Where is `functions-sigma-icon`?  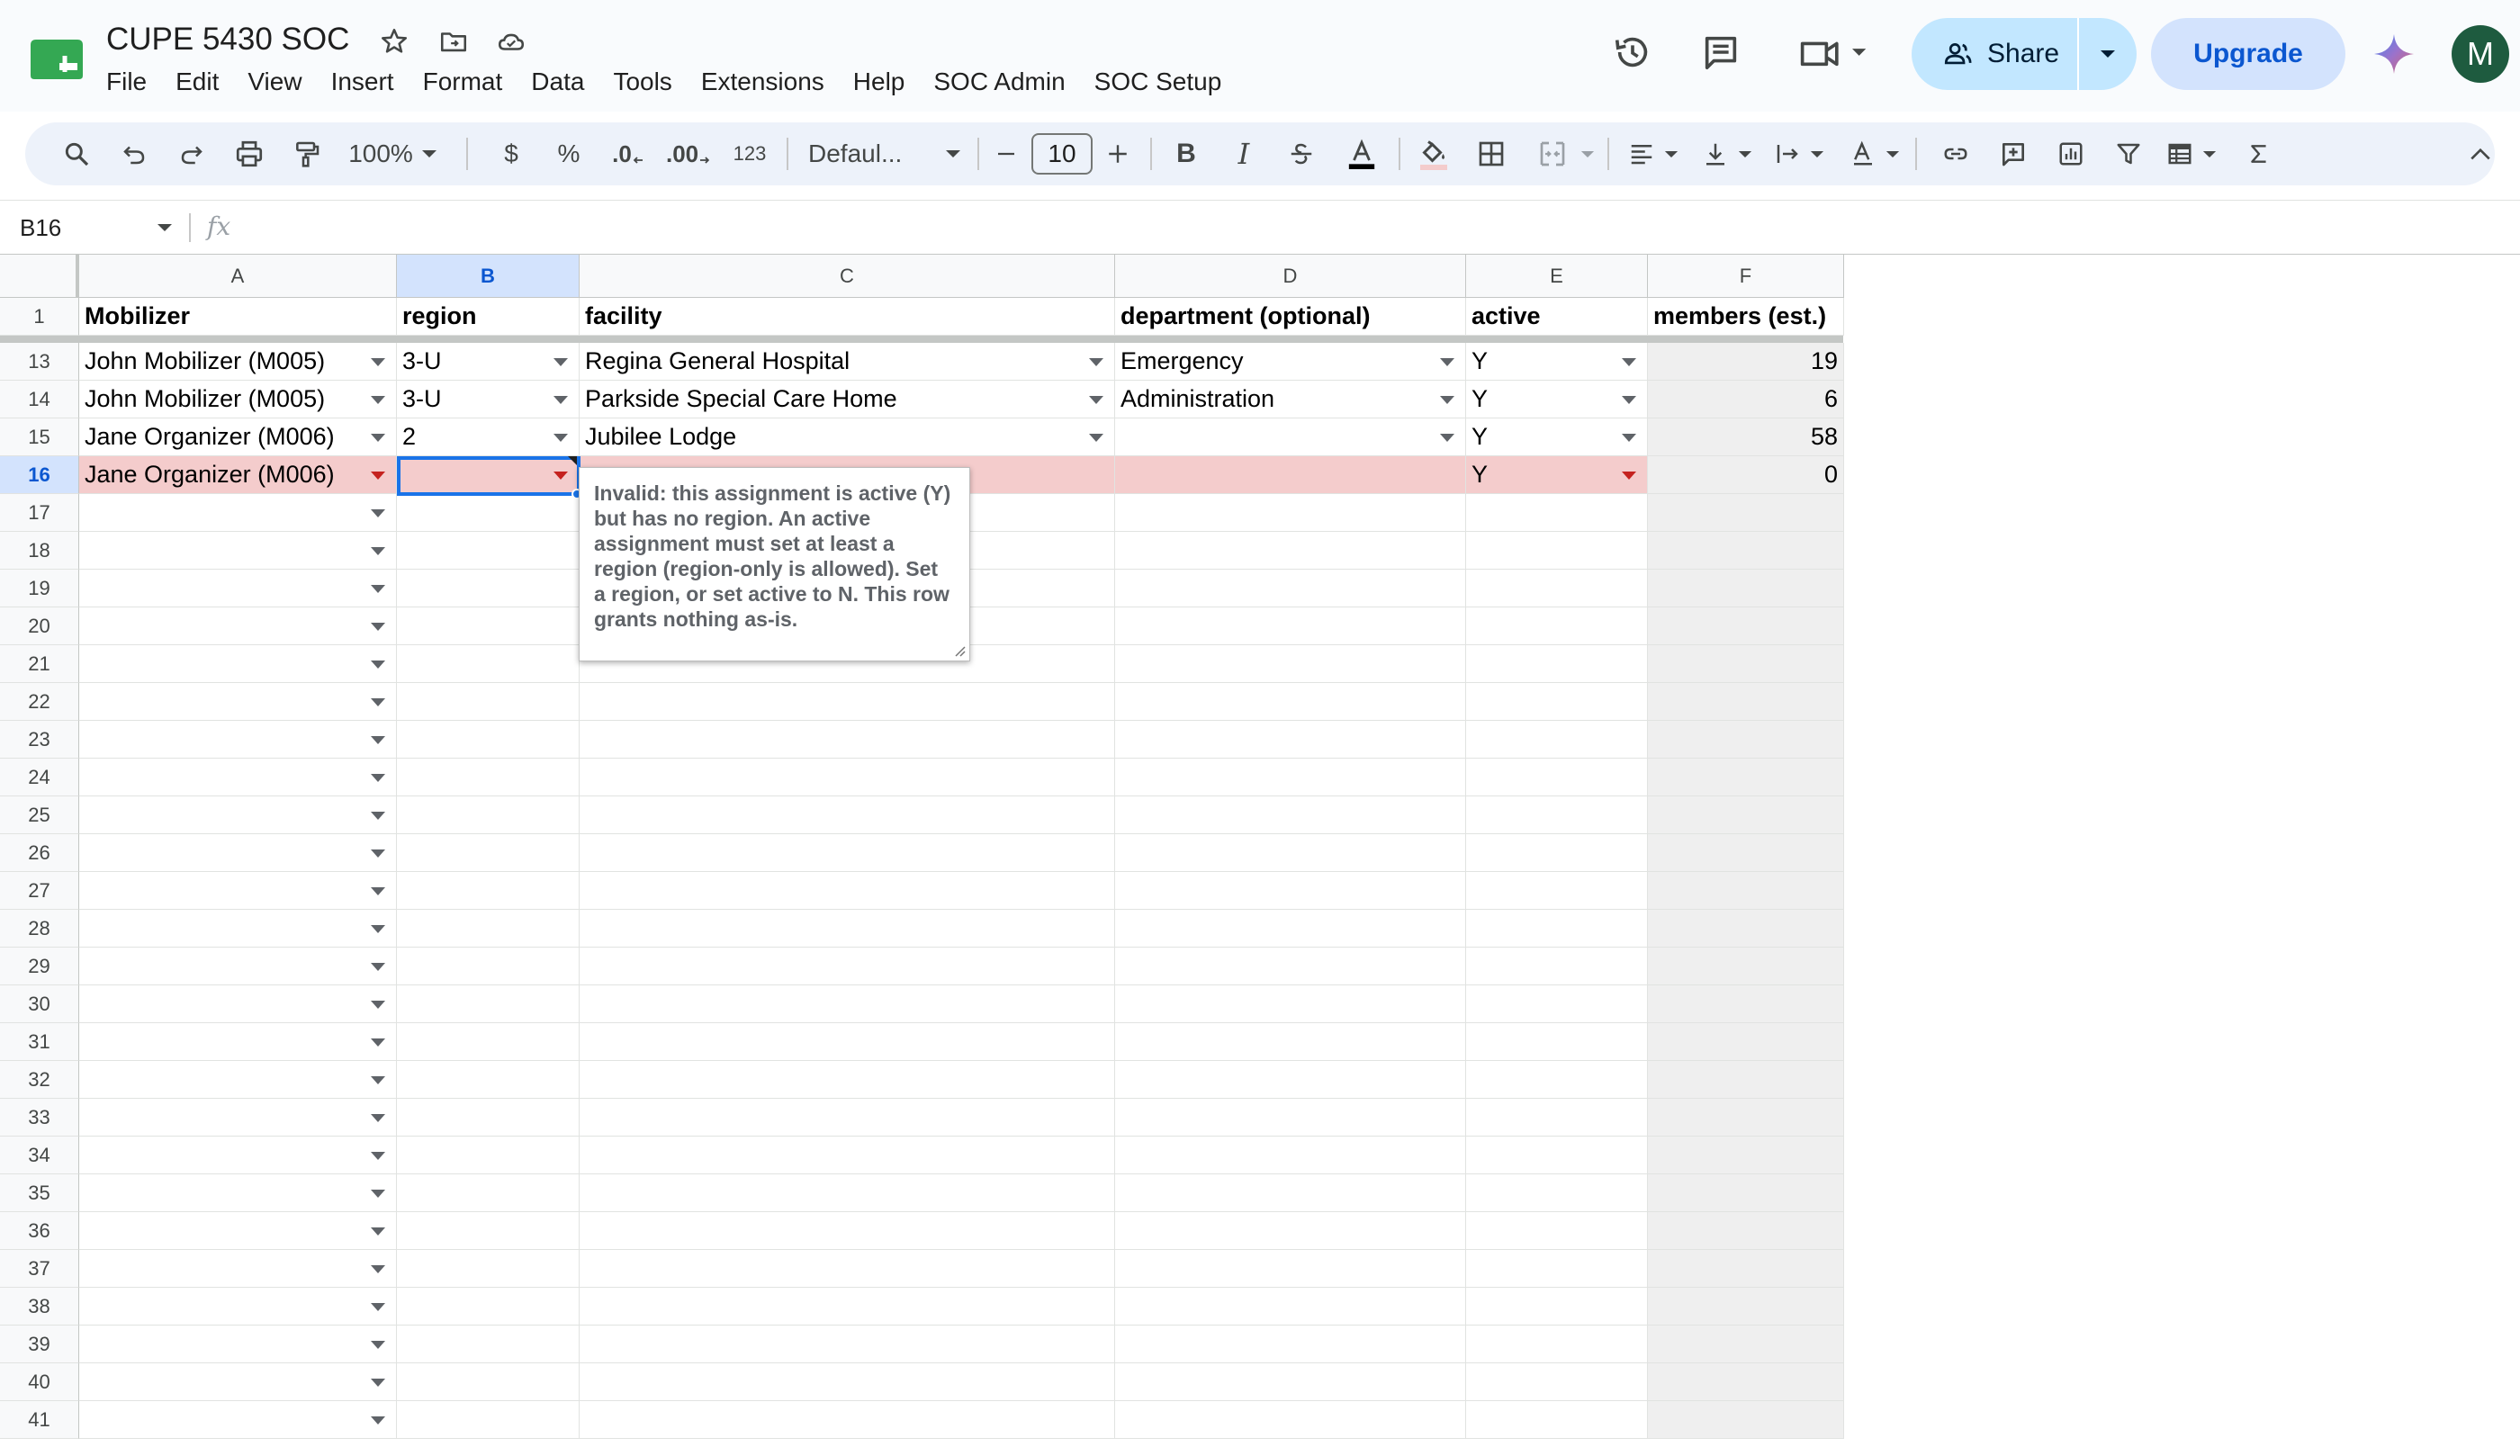 functions-sigma-icon is located at coordinates (2259, 153).